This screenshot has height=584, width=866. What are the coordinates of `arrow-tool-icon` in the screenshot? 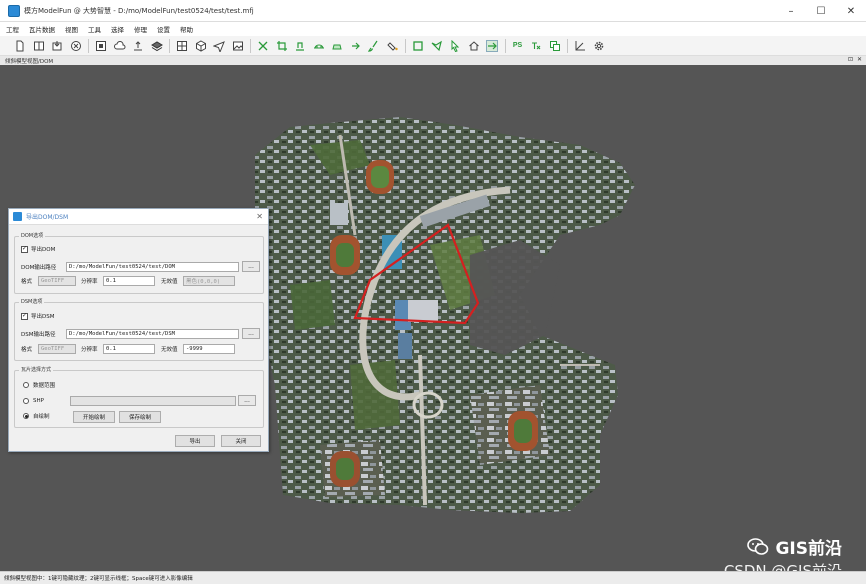 It's located at (356, 46).